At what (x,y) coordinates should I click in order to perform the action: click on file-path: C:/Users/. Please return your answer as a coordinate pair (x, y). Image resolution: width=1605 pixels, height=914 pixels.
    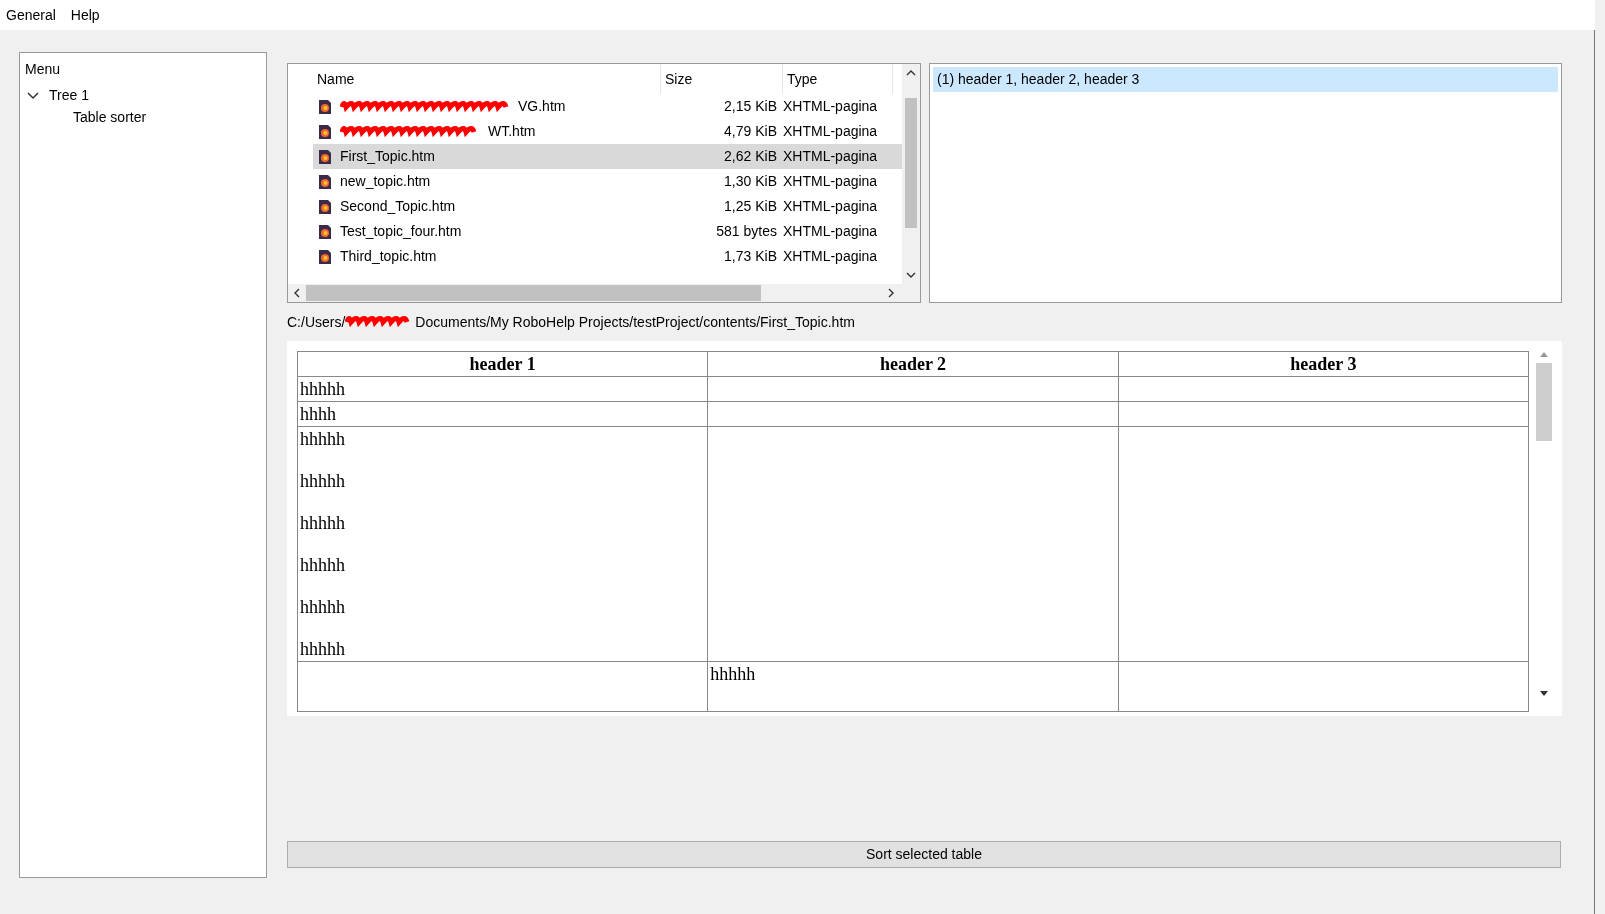
    Looking at the image, I should click on (316, 322).